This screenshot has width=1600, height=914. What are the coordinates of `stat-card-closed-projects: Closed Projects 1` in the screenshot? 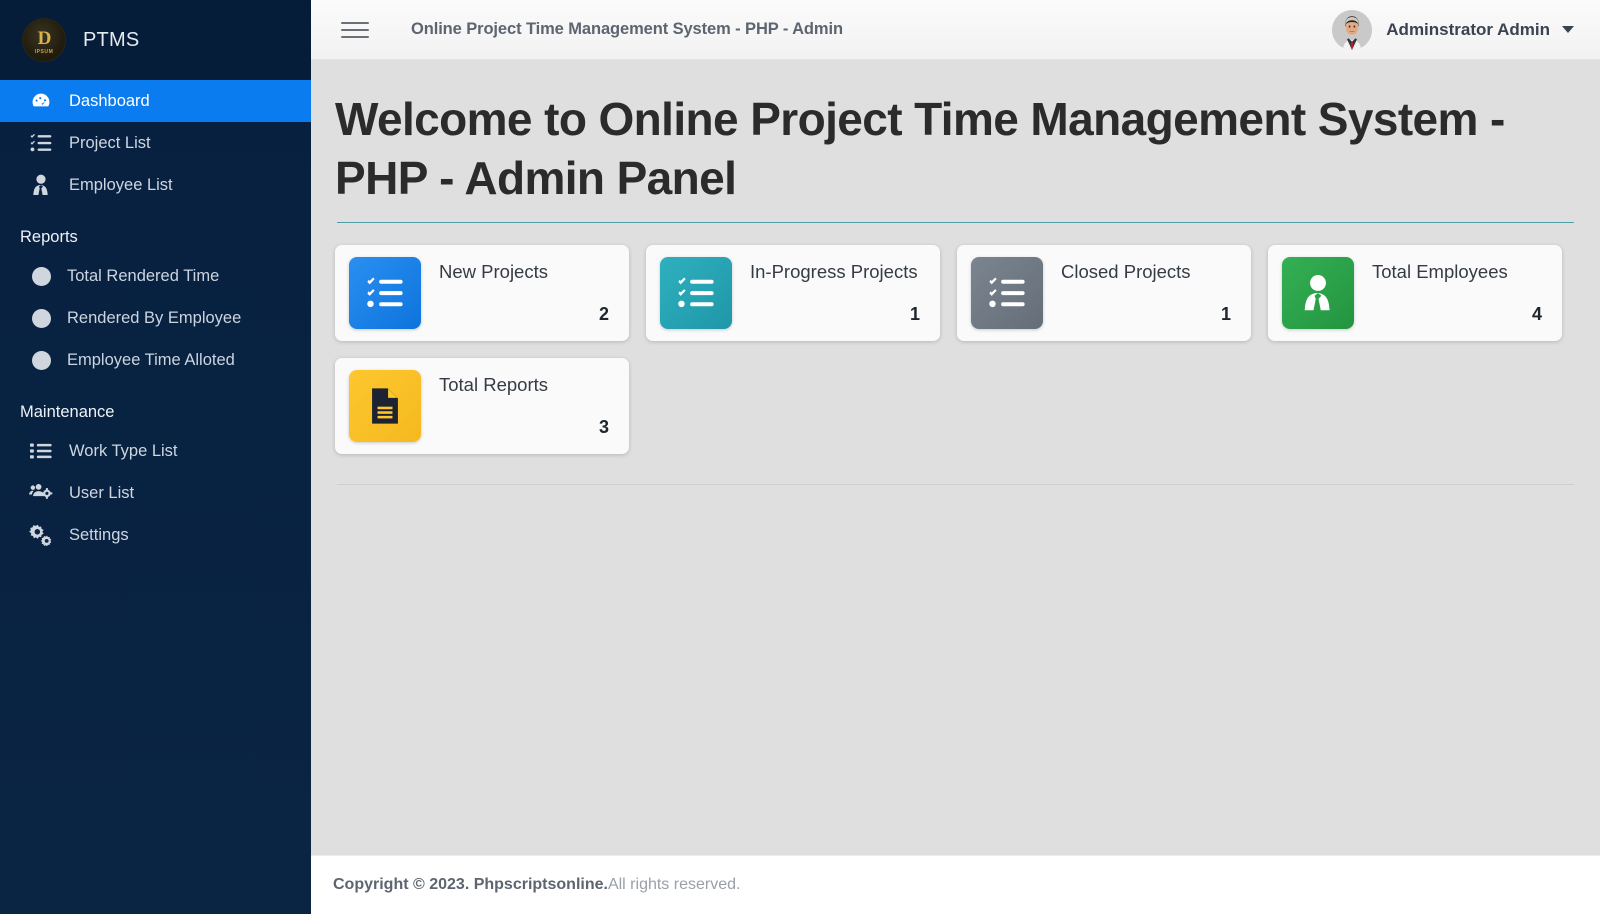 It's located at (1104, 292).